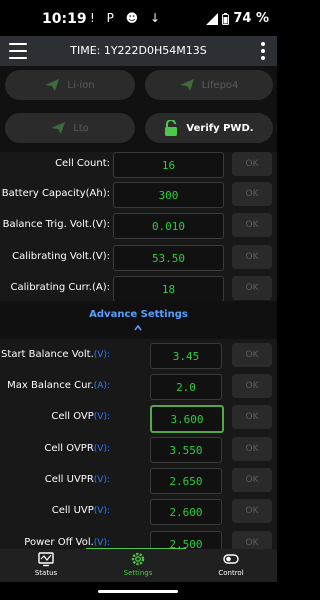  I want to click on tab-settings: Settings, so click(138, 564).